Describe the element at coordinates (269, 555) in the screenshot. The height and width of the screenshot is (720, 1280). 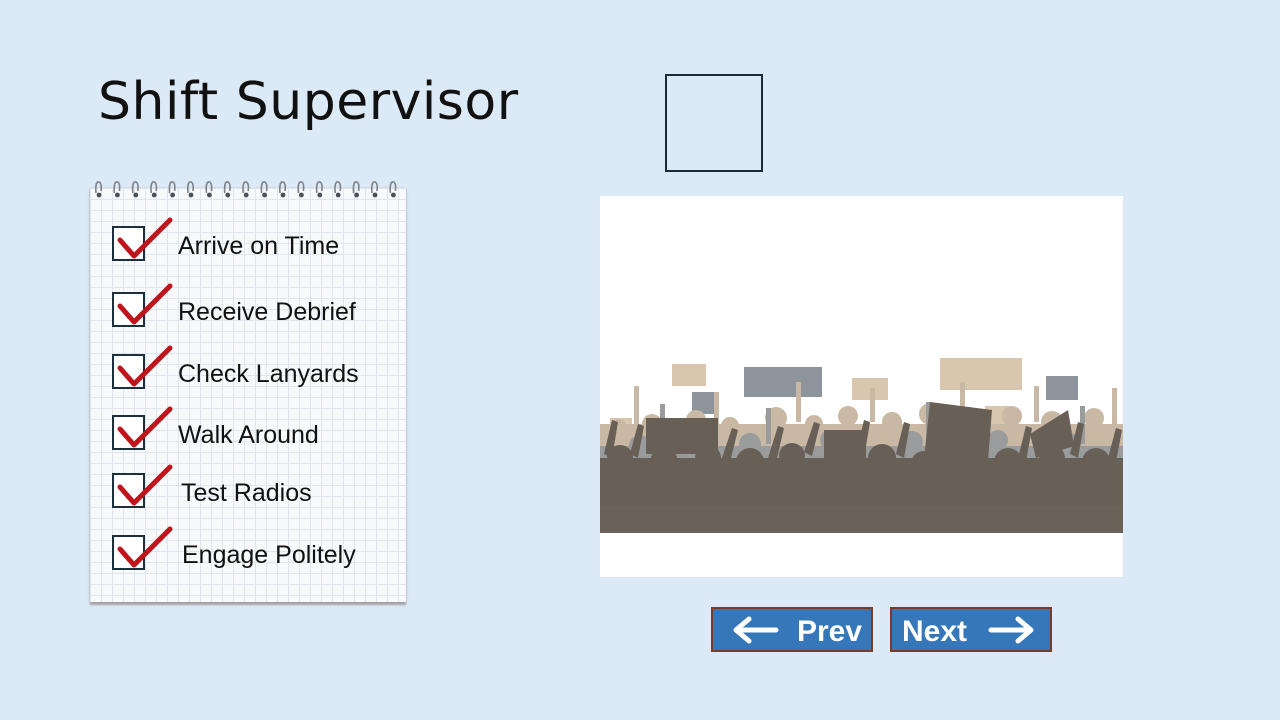
I see `checklist-item-label: Engage Politely` at that location.